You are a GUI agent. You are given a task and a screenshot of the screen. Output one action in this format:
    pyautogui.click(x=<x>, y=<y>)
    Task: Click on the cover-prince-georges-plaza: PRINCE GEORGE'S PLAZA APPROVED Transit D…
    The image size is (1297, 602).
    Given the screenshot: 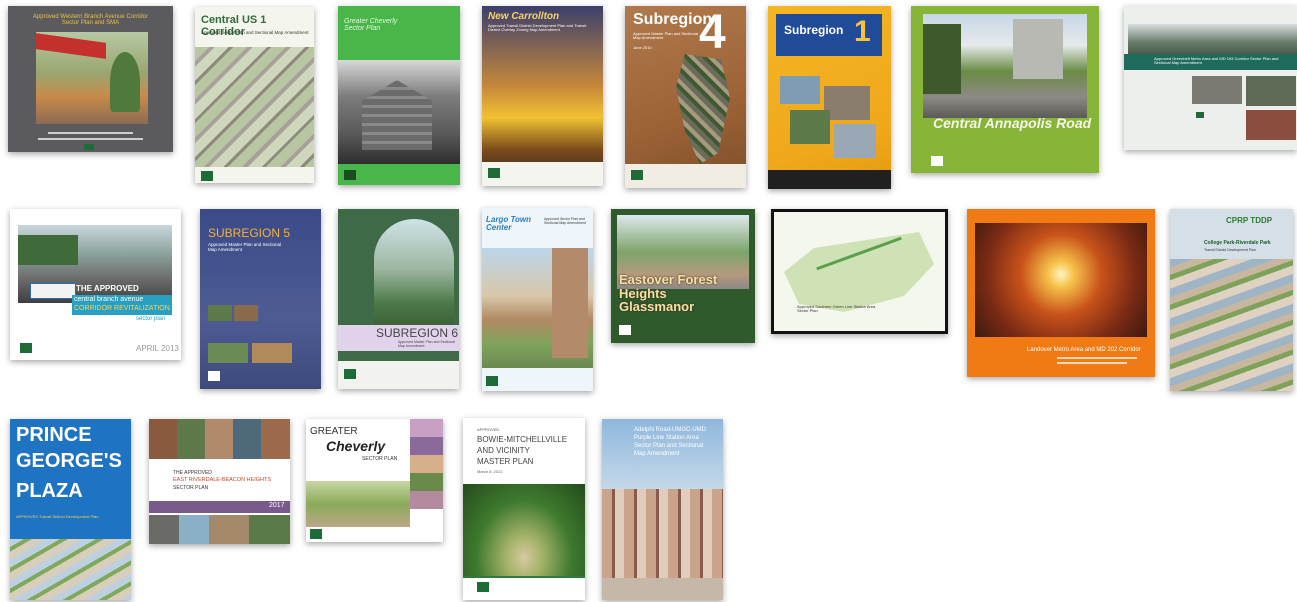 What is the action you would take?
    pyautogui.click(x=70, y=509)
    